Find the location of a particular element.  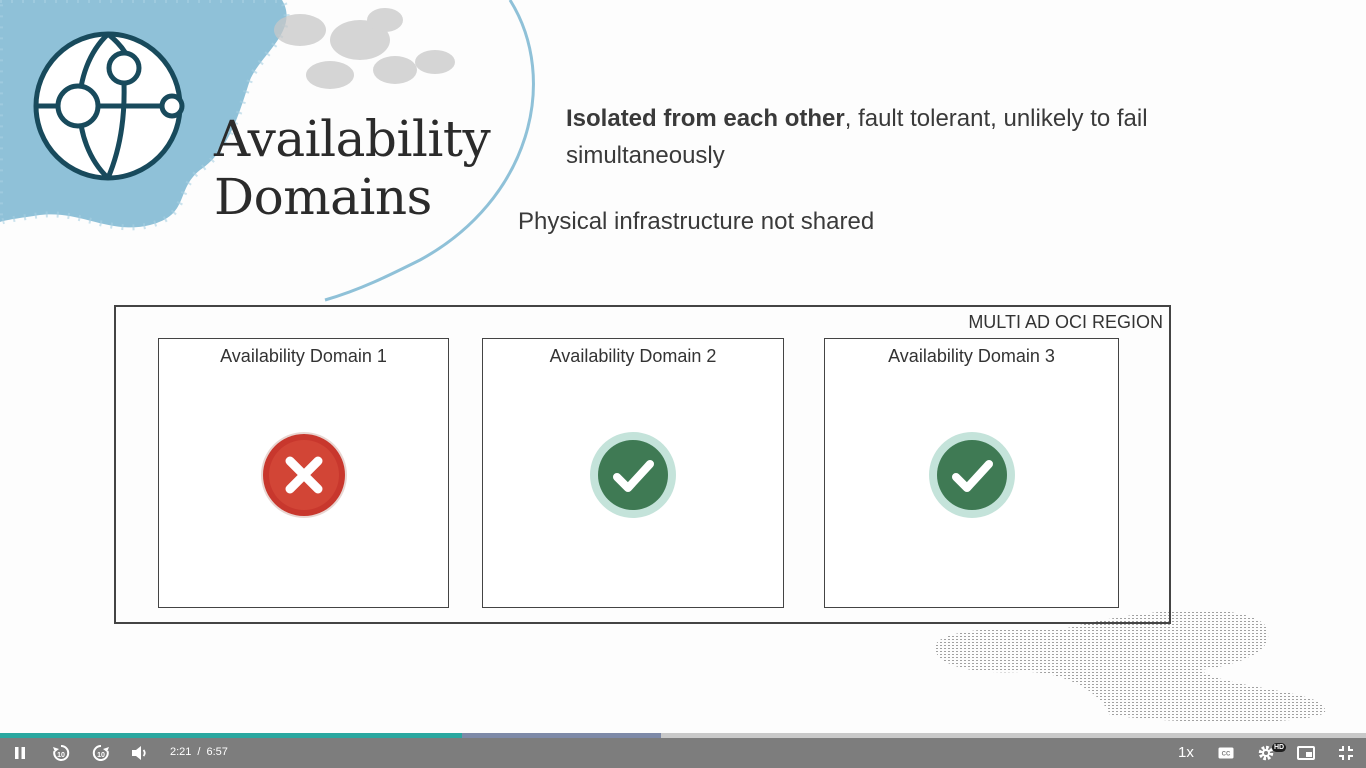

forward-10-button: 10 is located at coordinates (101, 753).